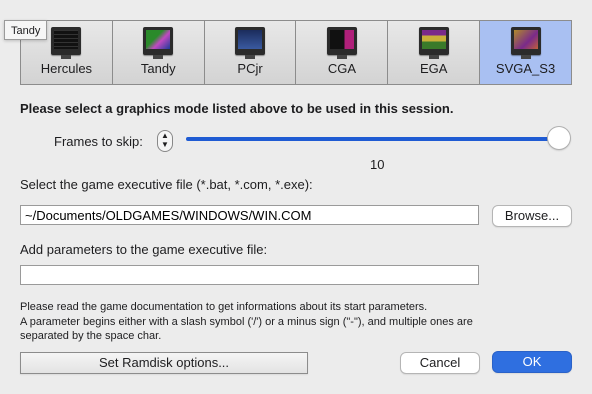  I want to click on cancel-button: Cancel, so click(440, 363).